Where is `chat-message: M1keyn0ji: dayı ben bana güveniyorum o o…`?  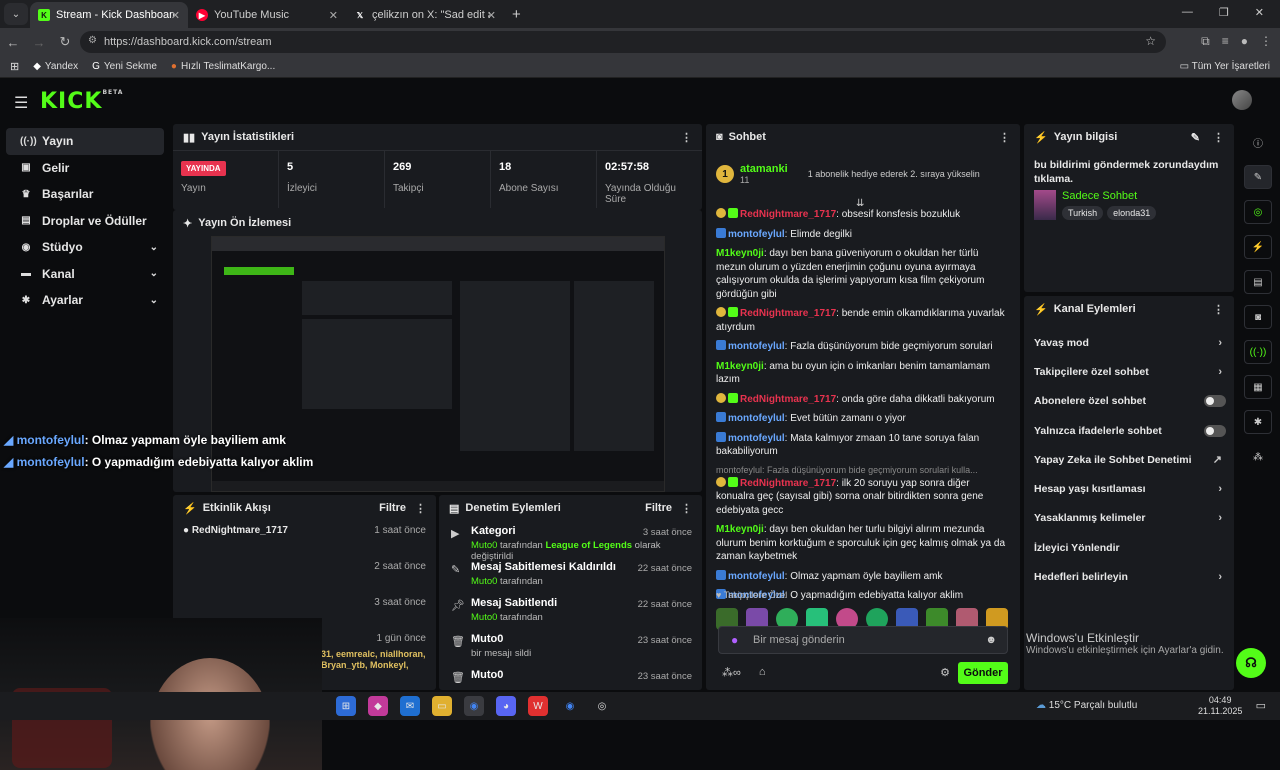 chat-message: M1keyn0ji: dayı ben bana güveniyorum o o… is located at coordinates (862, 274).